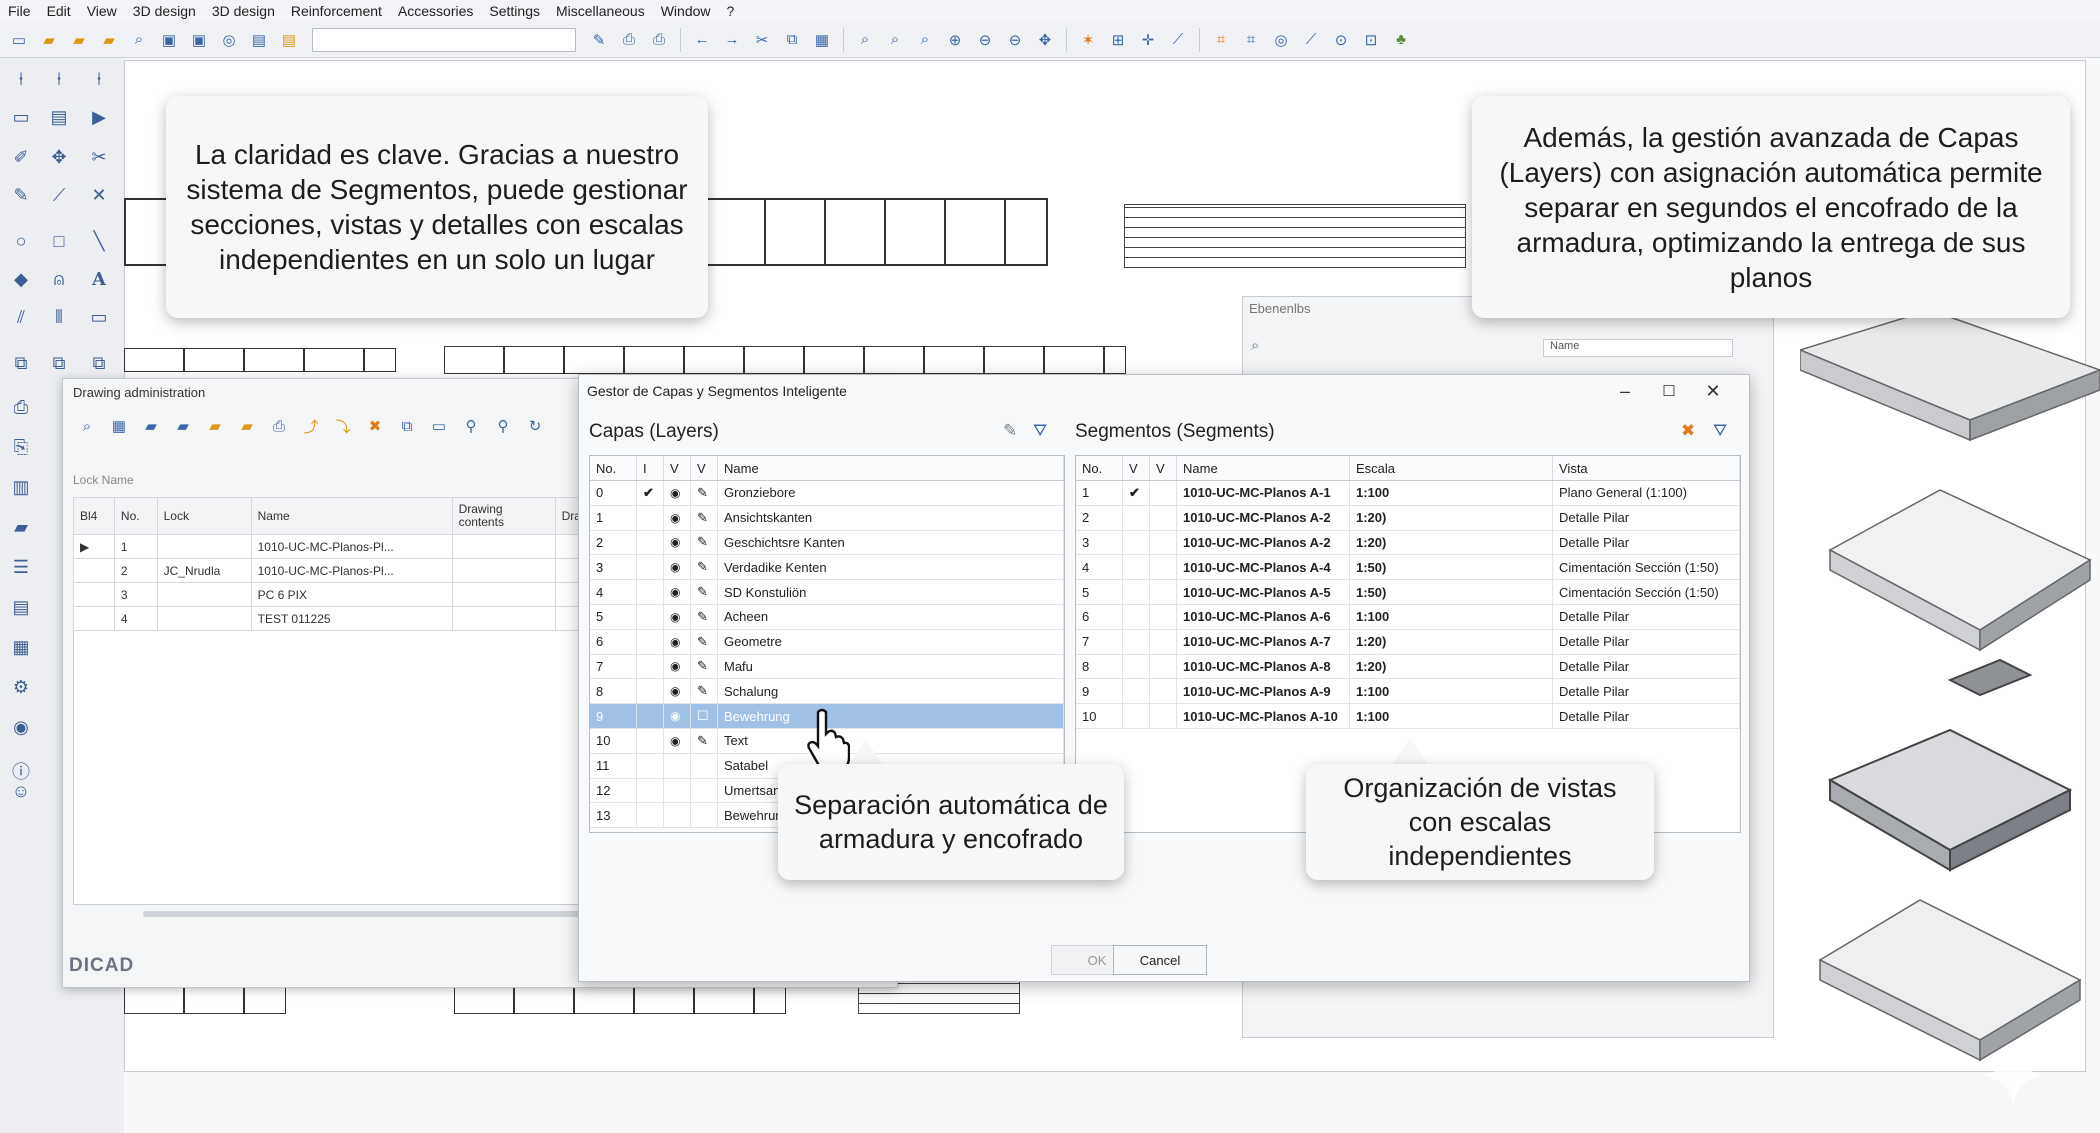 The height and width of the screenshot is (1133, 2100). I want to click on segment-row: 6 1010-UC-MC-Planos A-6 1:100 Detalle Pilar, so click(1408, 617).